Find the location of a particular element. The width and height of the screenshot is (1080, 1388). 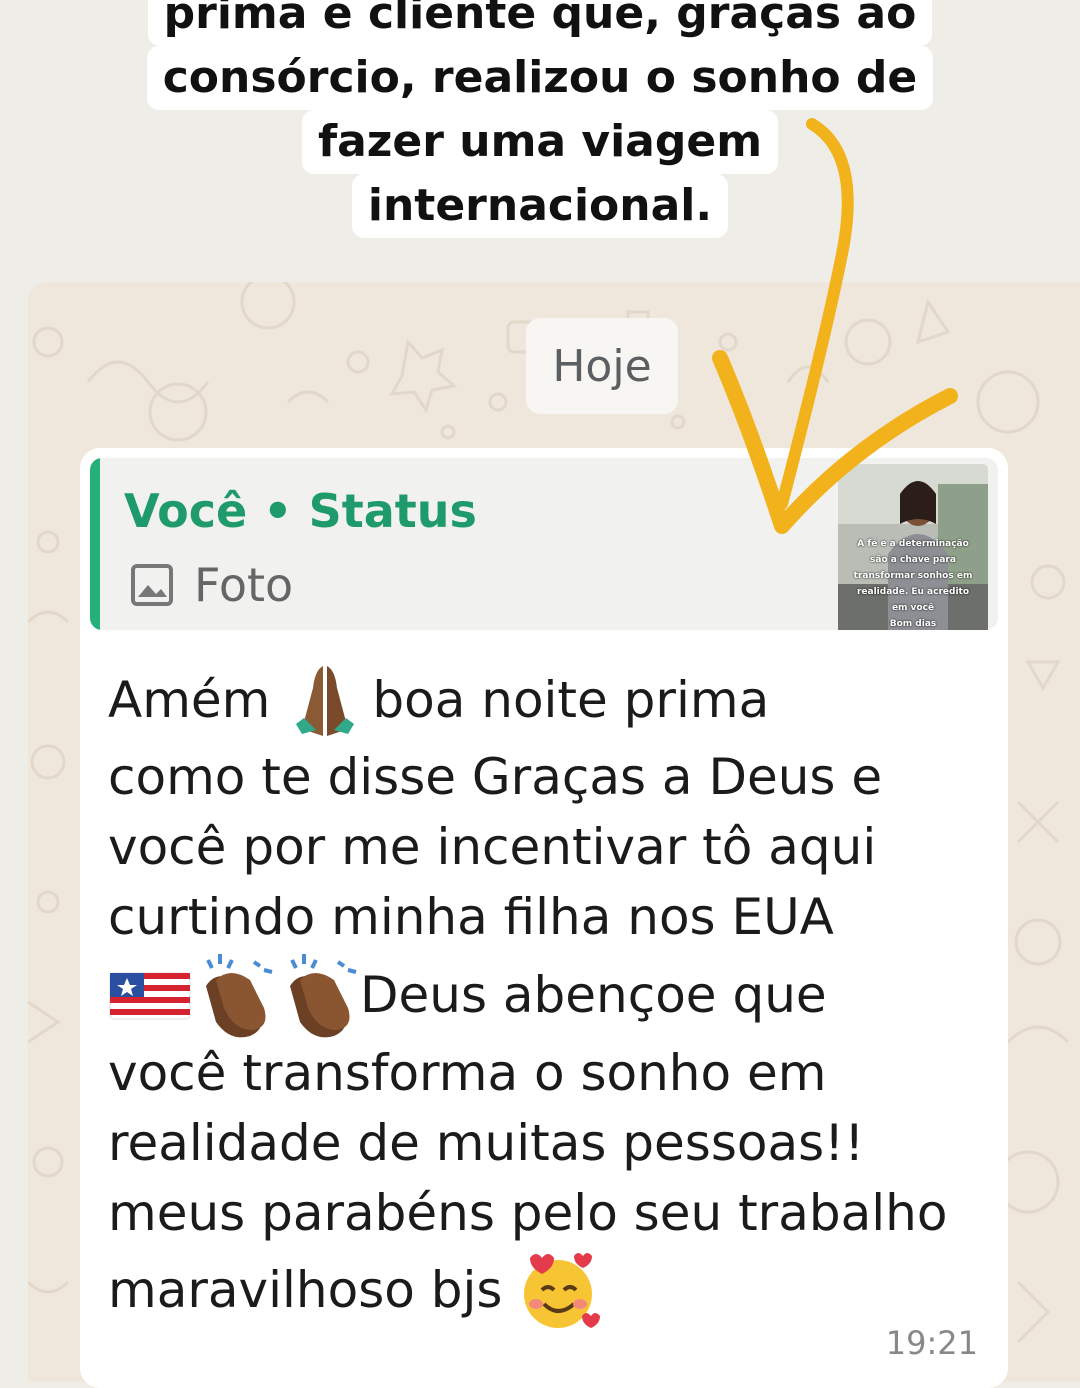

date-separator: Hoje is located at coordinates (602, 366).